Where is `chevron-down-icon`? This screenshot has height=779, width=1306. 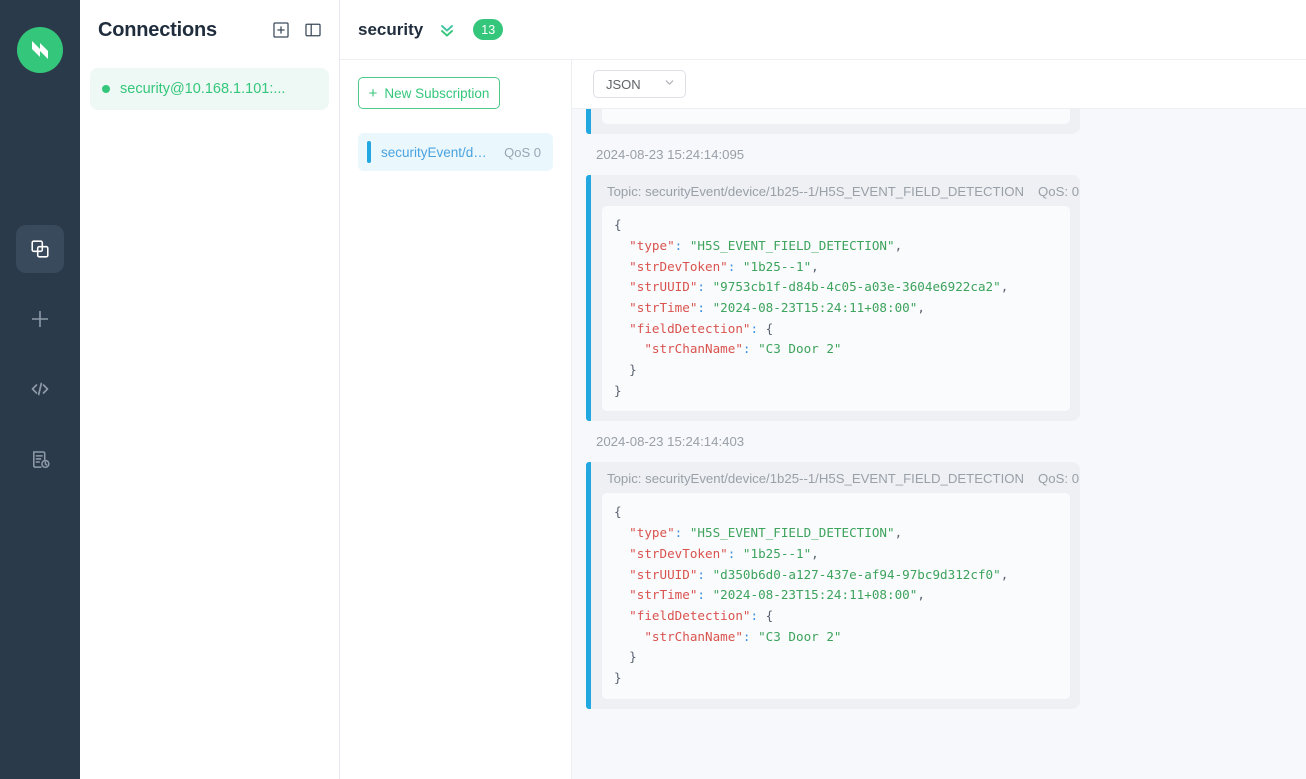 chevron-down-icon is located at coordinates (669, 84).